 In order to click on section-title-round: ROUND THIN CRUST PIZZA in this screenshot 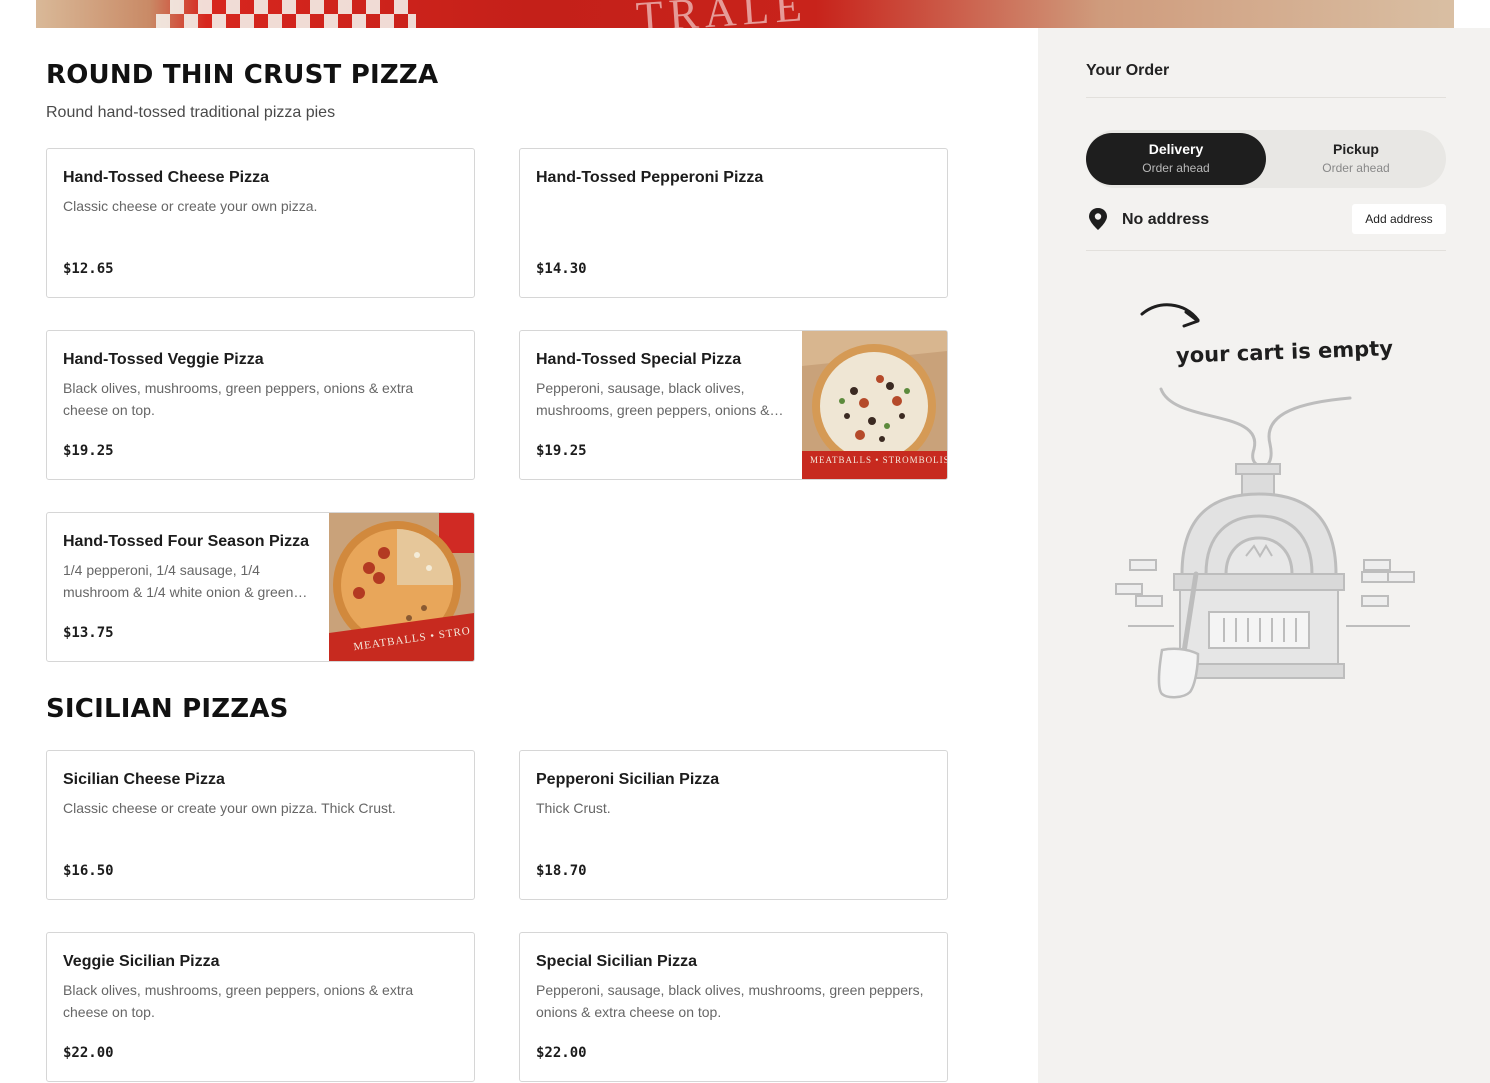, I will do `click(242, 75)`.